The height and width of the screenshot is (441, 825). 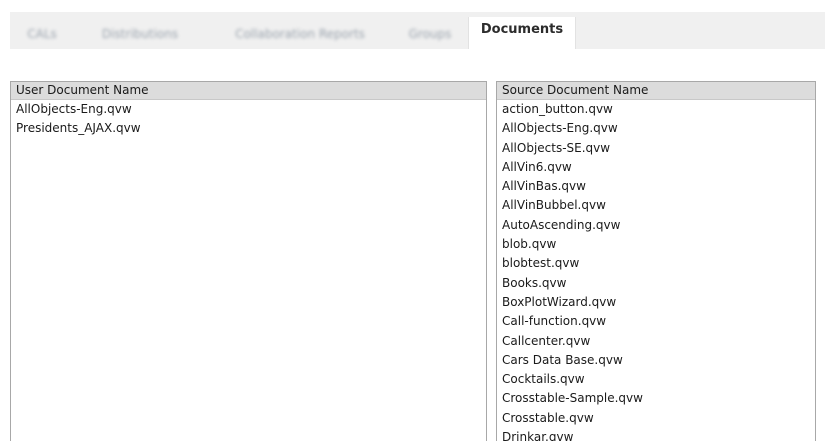 I want to click on tab-groups: Groups, so click(x=430, y=34).